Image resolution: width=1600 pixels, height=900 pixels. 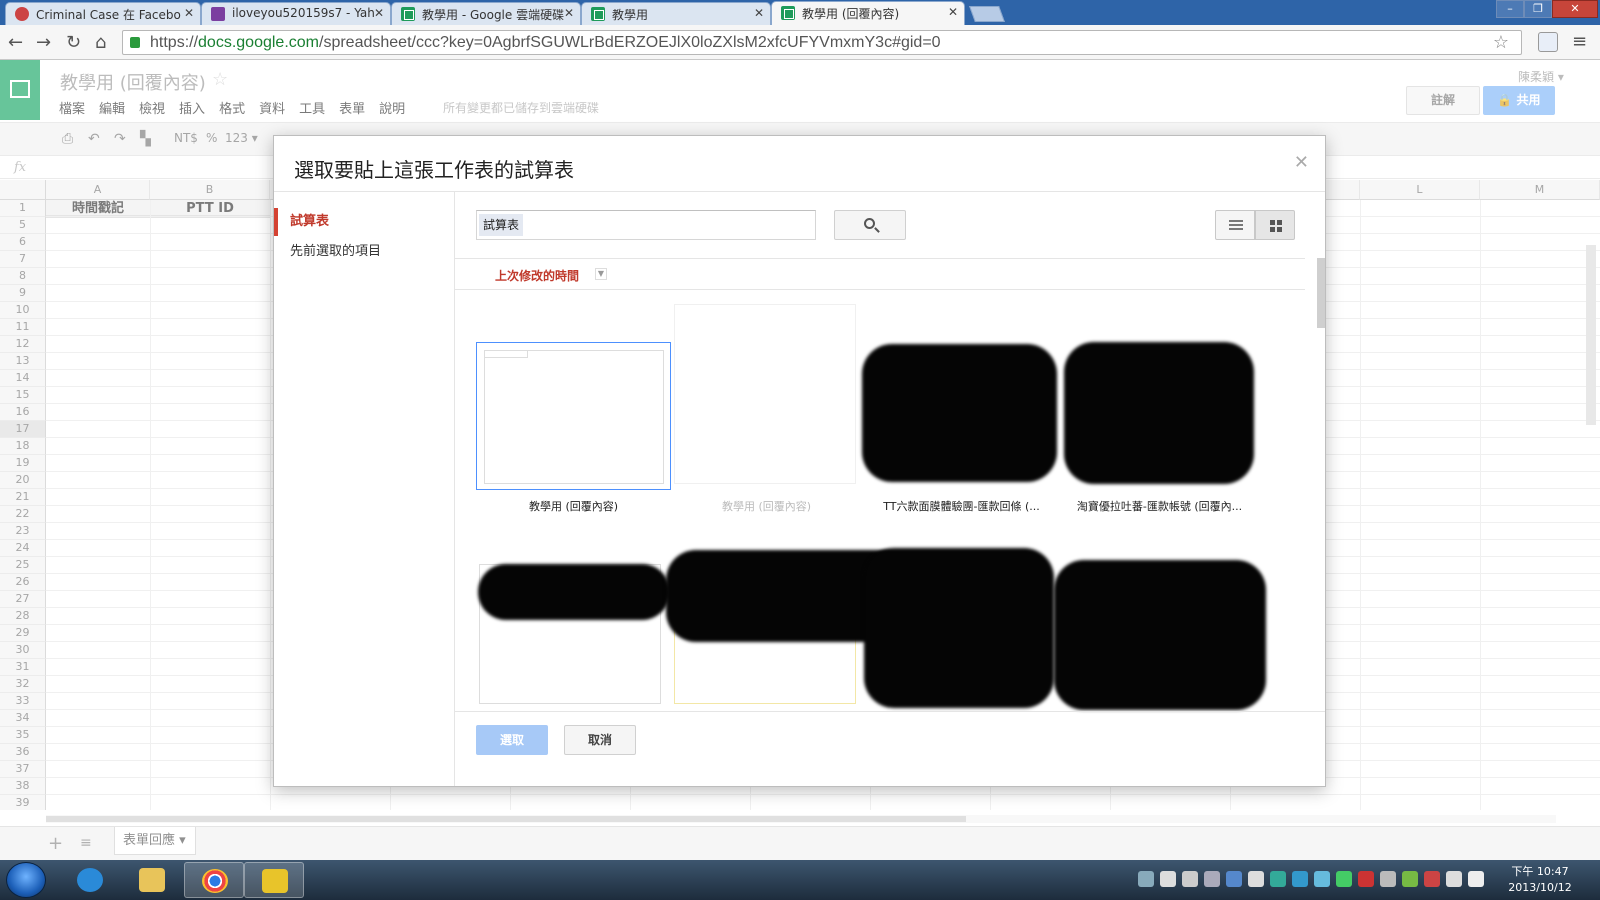 I want to click on lock-icon, so click(x=135, y=42).